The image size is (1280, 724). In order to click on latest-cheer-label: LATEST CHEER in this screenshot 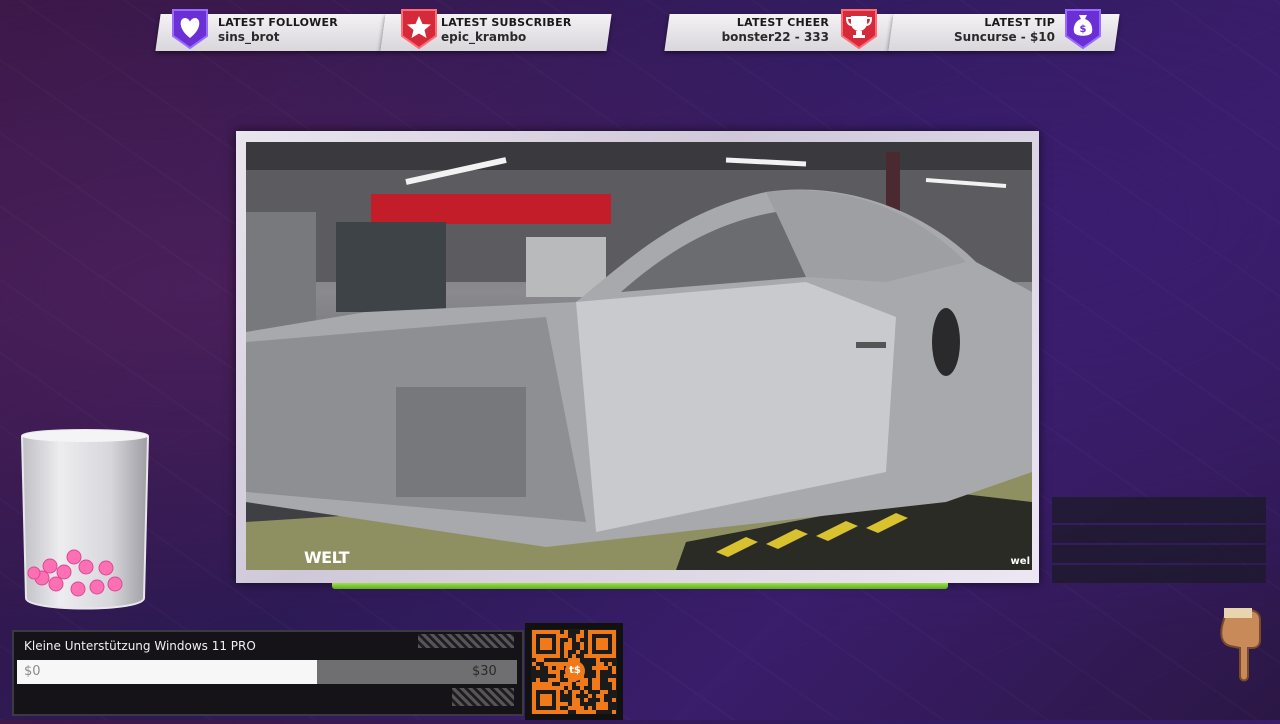, I will do `click(782, 22)`.